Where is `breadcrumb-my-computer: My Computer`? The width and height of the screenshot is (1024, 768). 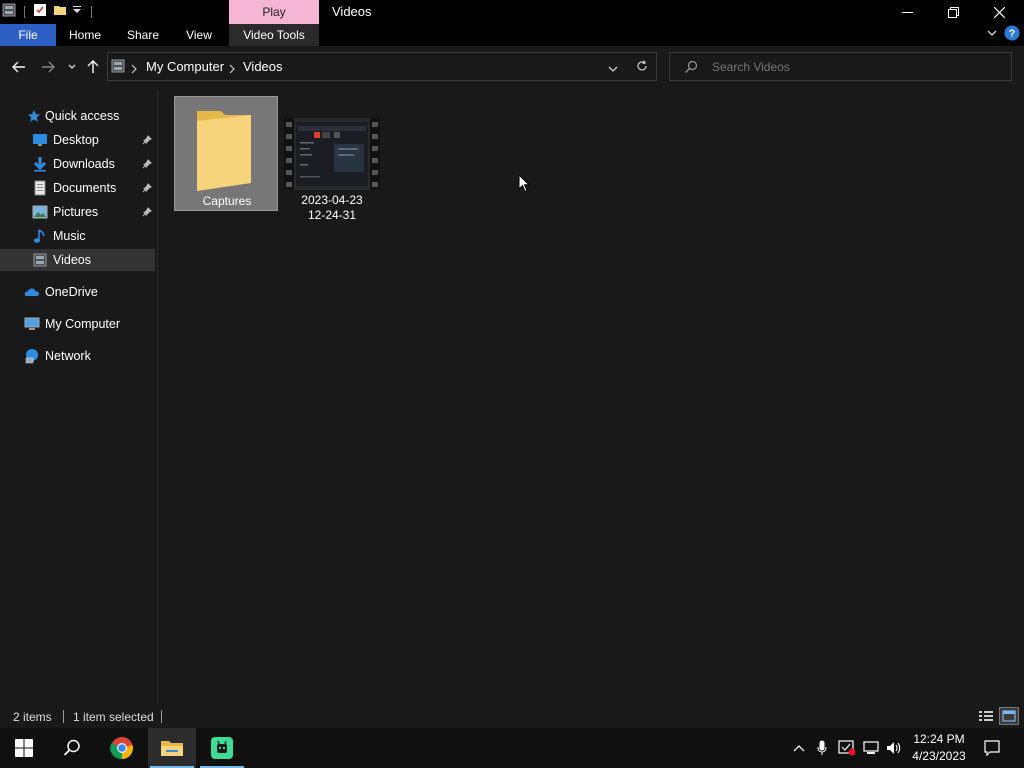
breadcrumb-my-computer: My Computer is located at coordinates (185, 66).